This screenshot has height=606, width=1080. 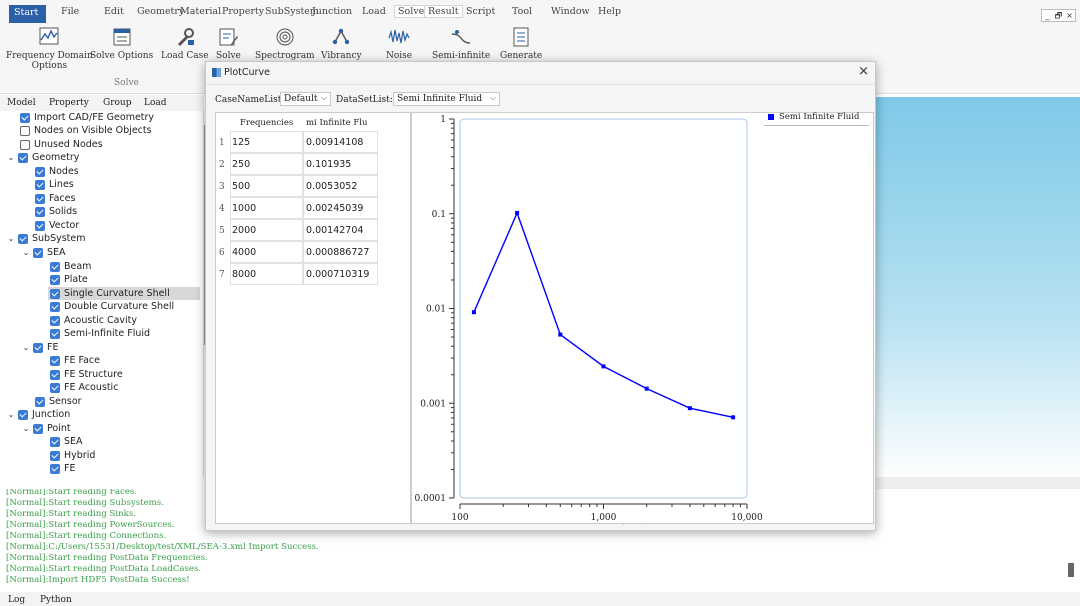 I want to click on menu-subsystem: SubSystem, so click(x=292, y=11).